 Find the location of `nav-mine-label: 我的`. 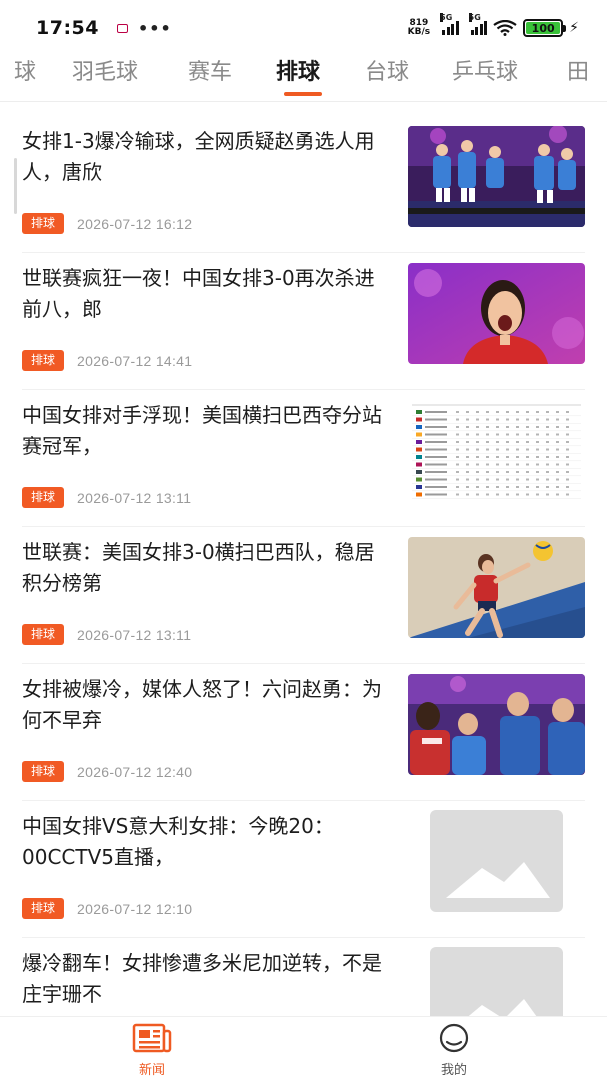

nav-mine-label: 我的 is located at coordinates (453, 1070).